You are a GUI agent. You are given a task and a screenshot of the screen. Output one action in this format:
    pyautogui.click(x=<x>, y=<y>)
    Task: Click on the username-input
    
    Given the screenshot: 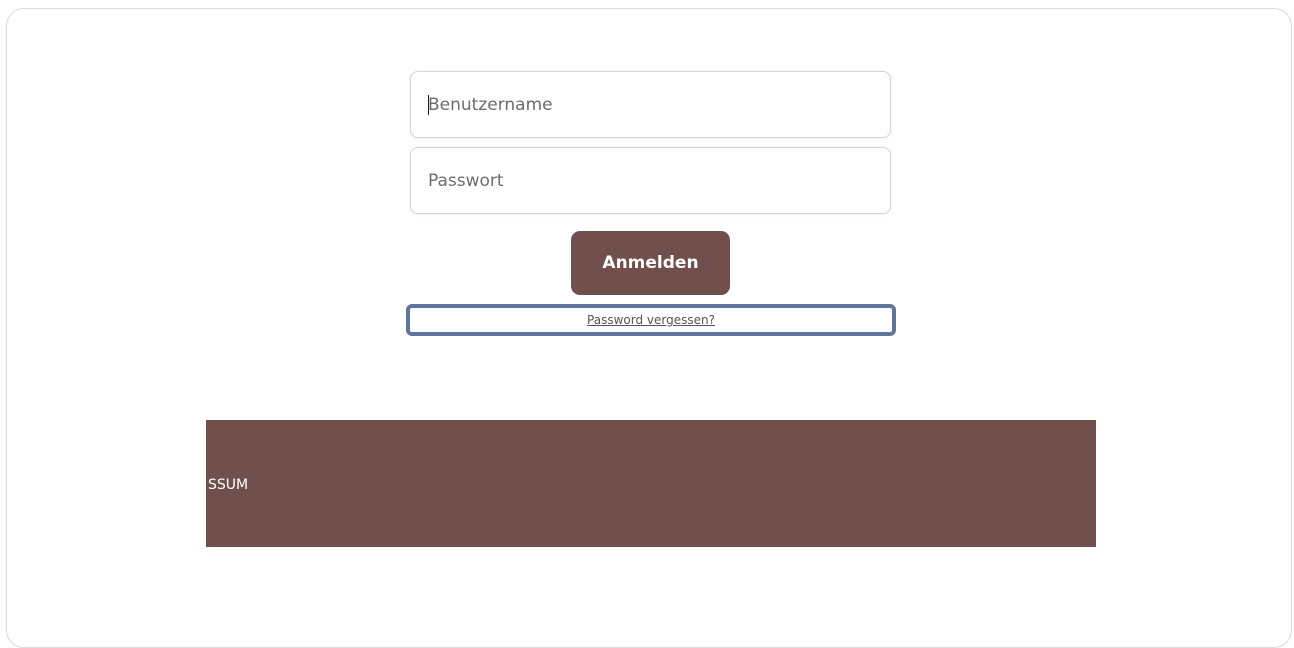 What is the action you would take?
    pyautogui.click(x=650, y=104)
    